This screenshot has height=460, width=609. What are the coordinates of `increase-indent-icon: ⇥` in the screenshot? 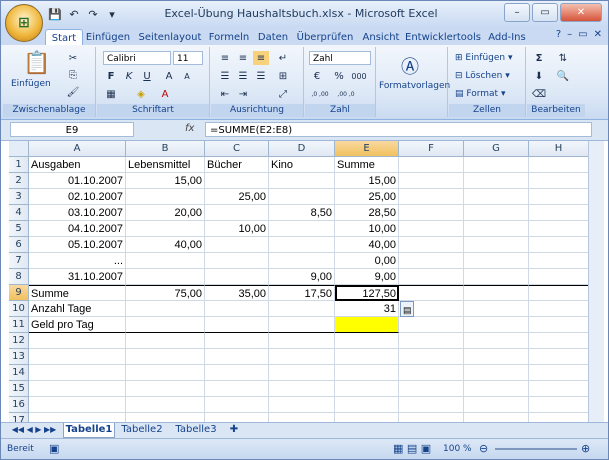 It's located at (243, 94).